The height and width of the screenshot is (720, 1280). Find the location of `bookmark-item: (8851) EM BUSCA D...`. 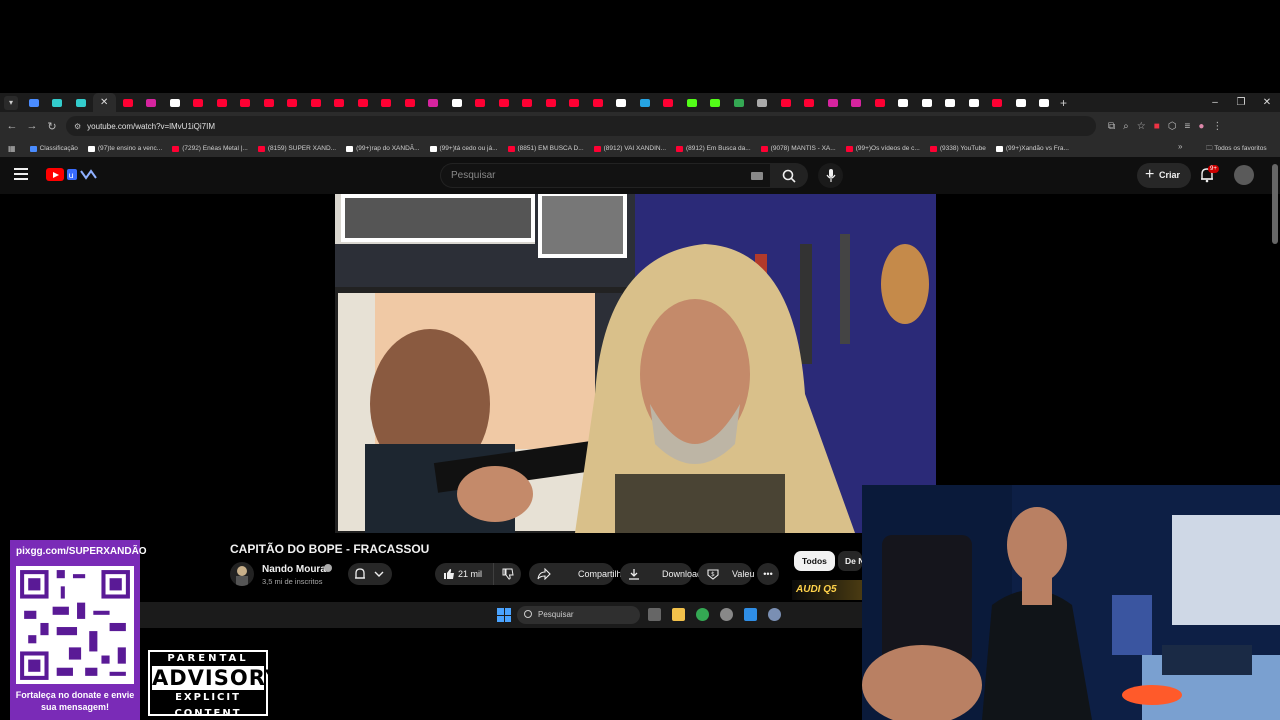

bookmark-item: (8851) EM BUSCA D... is located at coordinates (545, 148).